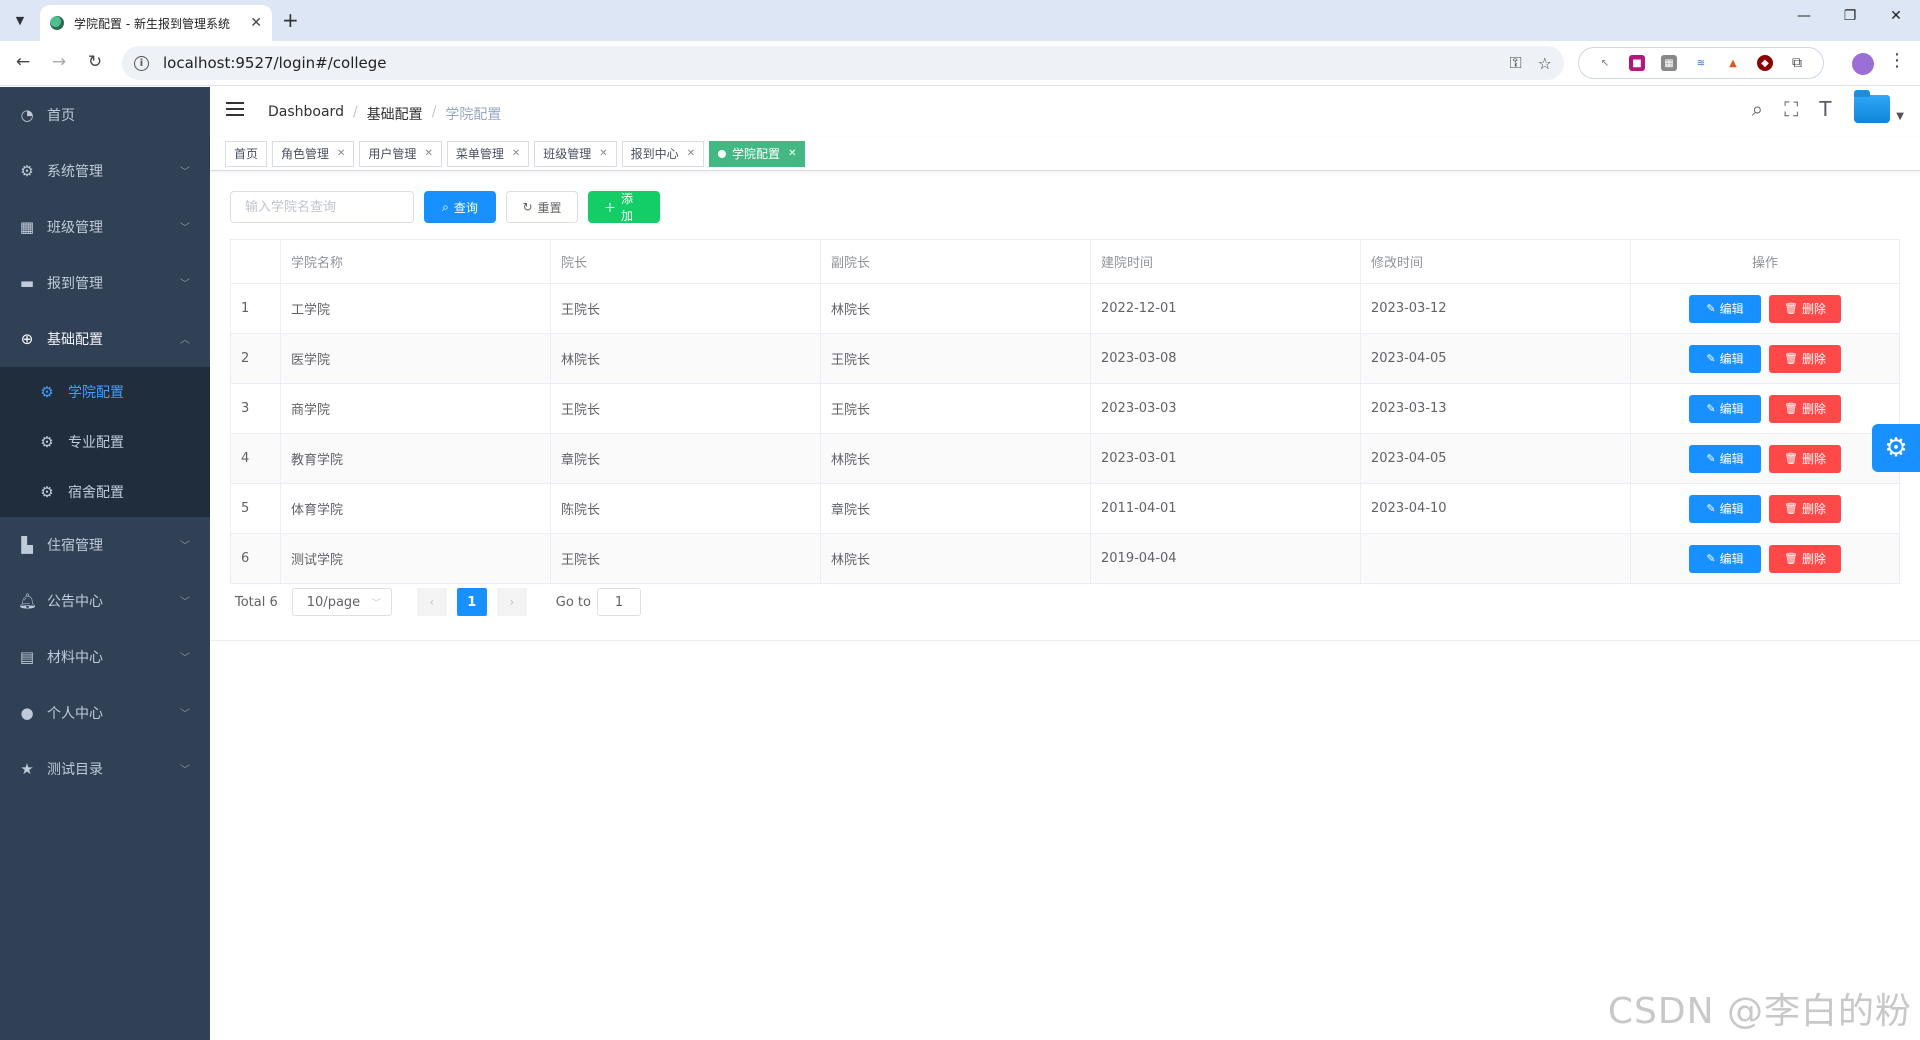 This screenshot has width=1920, height=1040. What do you see at coordinates (1495, 508) in the screenshot?
I see `cell-modified: 2023-04-10` at bounding box center [1495, 508].